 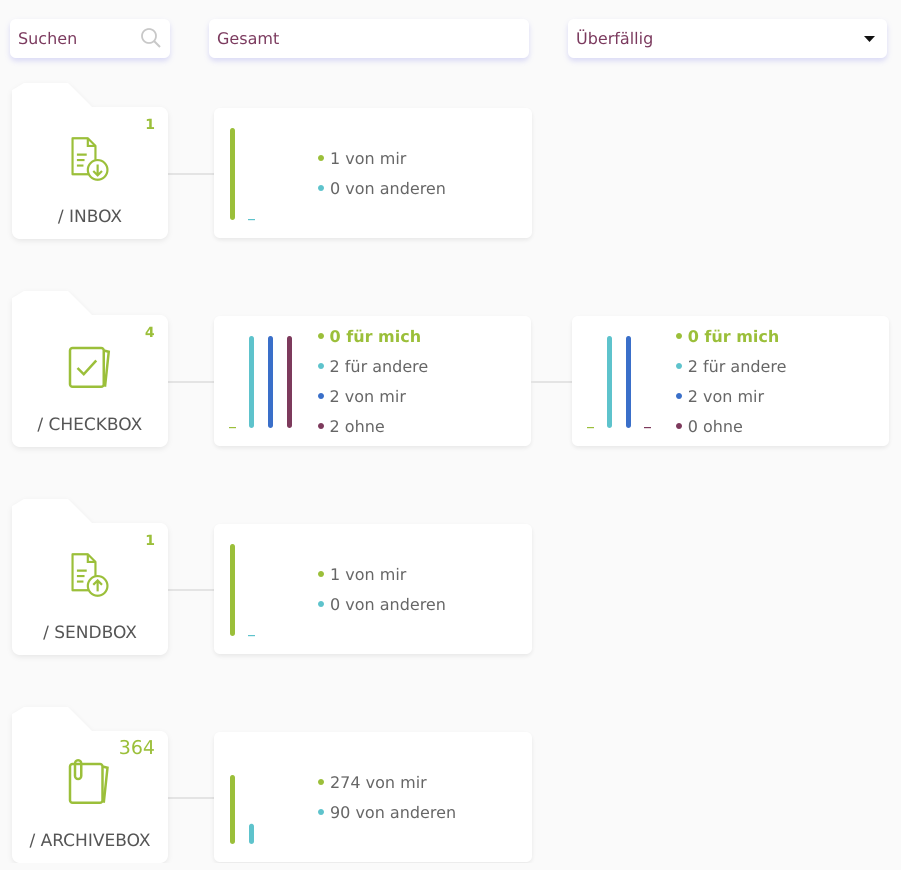 What do you see at coordinates (149, 333) in the screenshot?
I see `item-count: 4` at bounding box center [149, 333].